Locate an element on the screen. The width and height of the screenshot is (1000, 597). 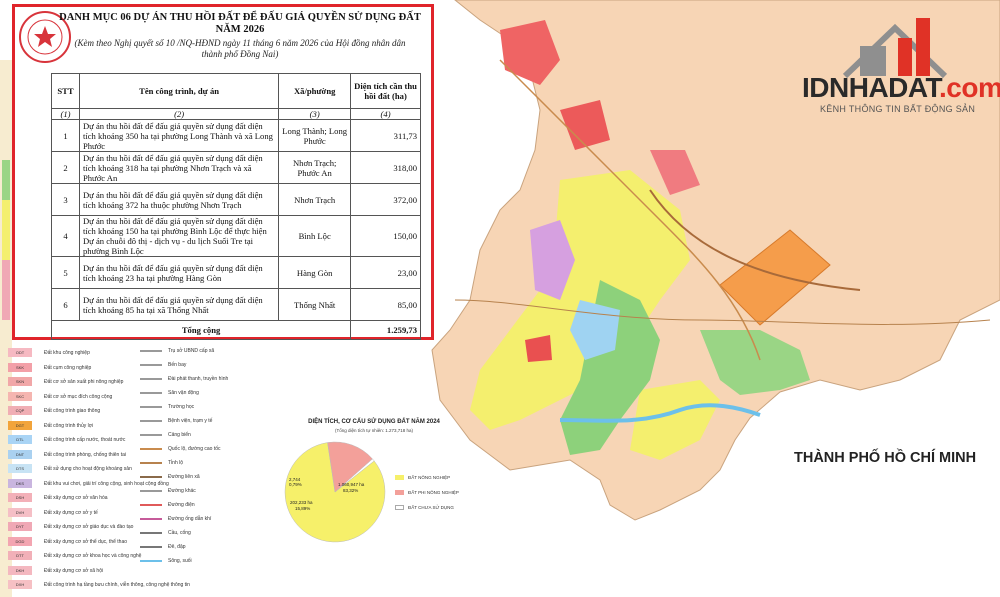
document-title-line-2: NĂM 2026 is located at coordinates (240, 29).